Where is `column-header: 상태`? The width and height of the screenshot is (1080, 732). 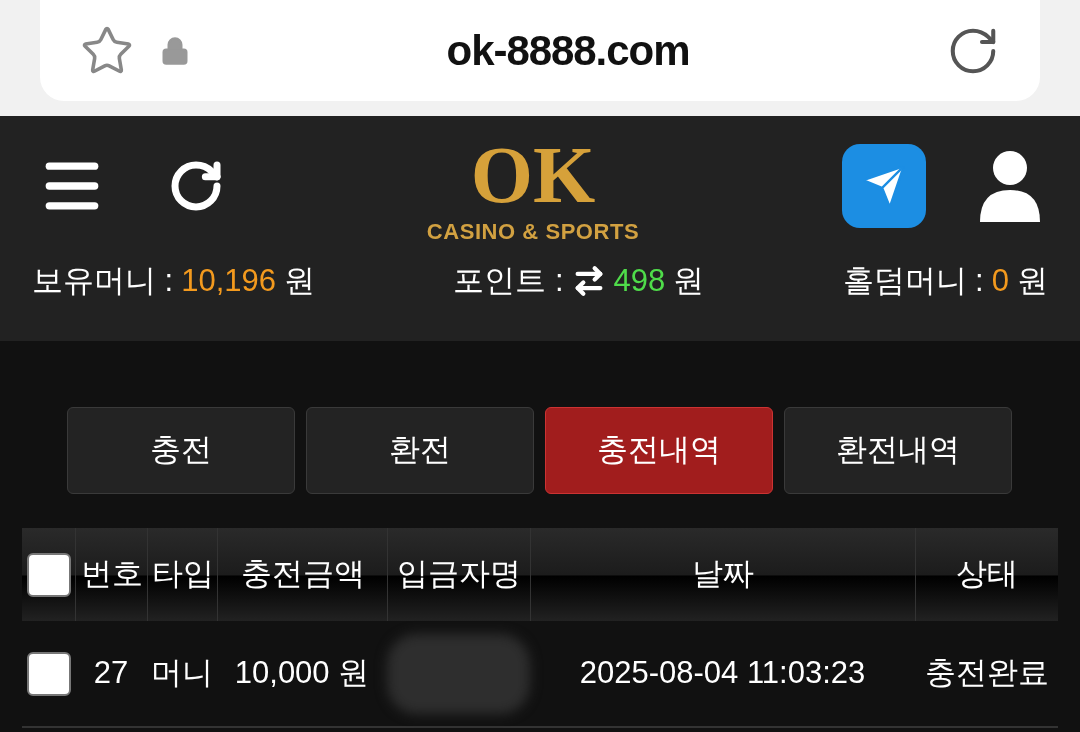
column-header: 상태 is located at coordinates (987, 574).